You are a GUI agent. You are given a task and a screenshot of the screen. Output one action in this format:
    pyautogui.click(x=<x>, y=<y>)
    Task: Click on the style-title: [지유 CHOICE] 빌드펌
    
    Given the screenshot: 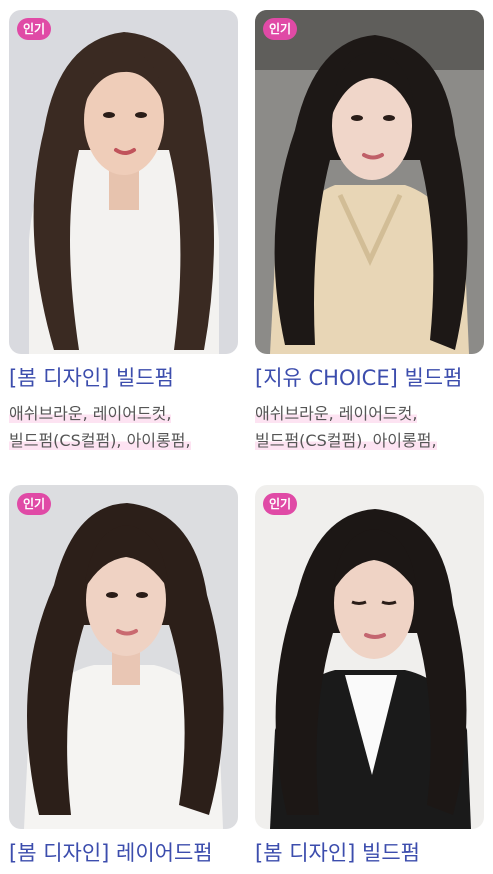 What is the action you would take?
    pyautogui.click(x=369, y=378)
    